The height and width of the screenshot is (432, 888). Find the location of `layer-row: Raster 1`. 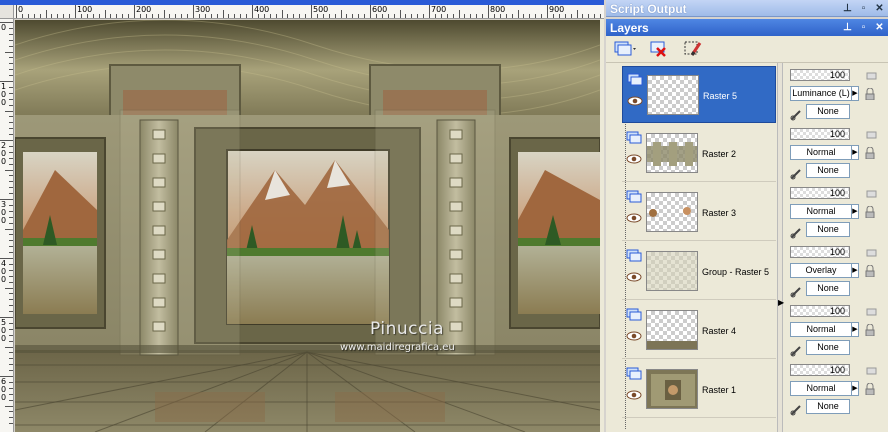

layer-row: Raster 1 is located at coordinates (699, 389).